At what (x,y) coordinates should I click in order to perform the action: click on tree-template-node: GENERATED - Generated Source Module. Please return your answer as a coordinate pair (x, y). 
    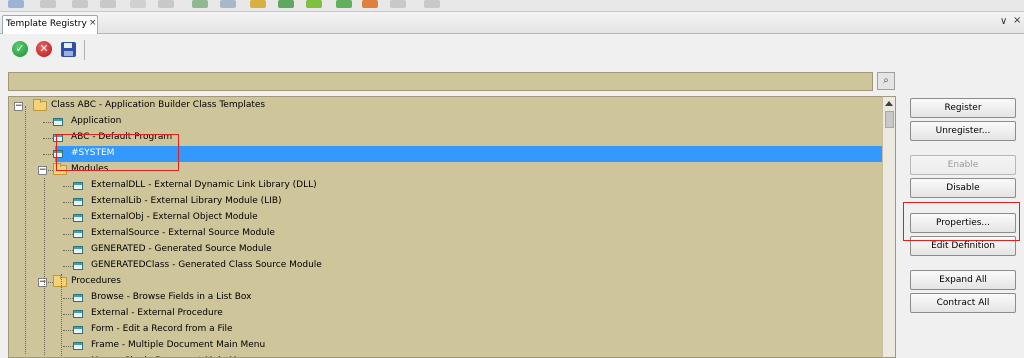
    Looking at the image, I should click on (445, 250).